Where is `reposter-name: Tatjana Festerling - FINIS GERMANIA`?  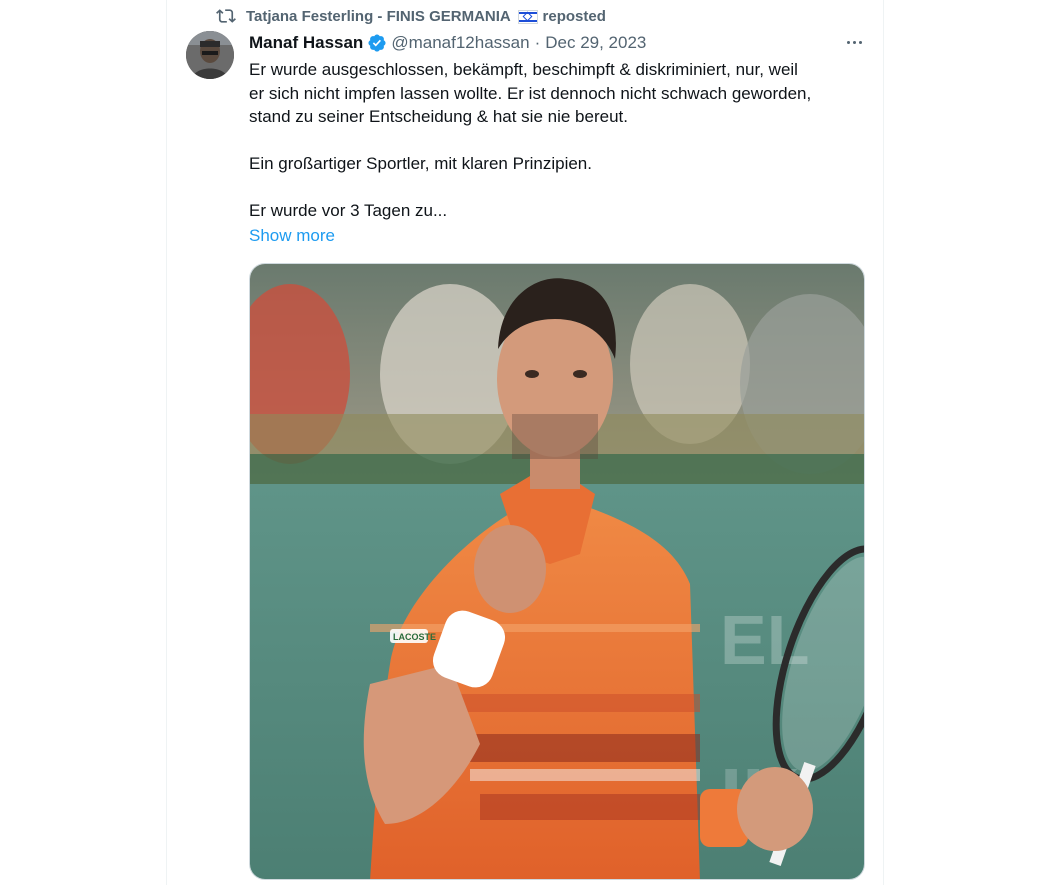
reposter-name: Tatjana Festerling - FINIS GERMANIA is located at coordinates (378, 16).